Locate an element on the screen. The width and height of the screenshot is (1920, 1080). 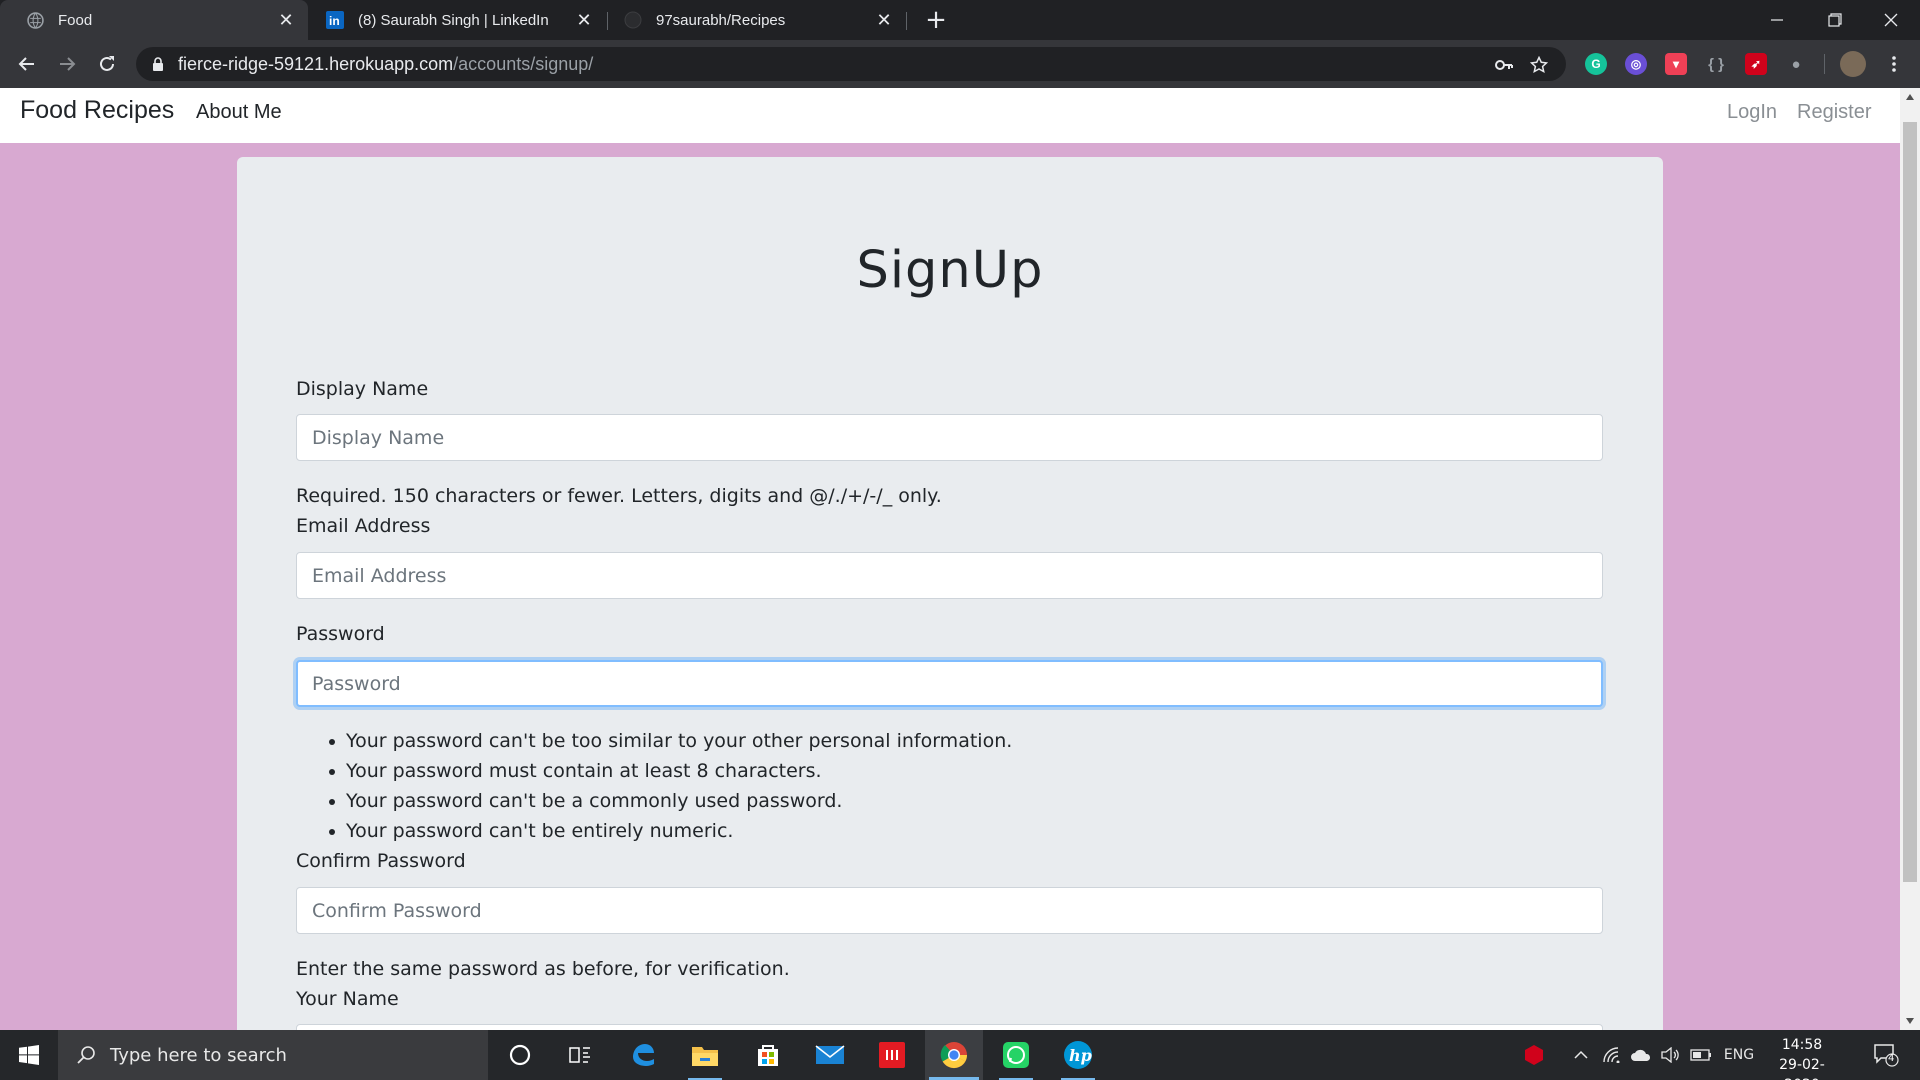
chevron-up-icon is located at coordinates (1581, 1055).